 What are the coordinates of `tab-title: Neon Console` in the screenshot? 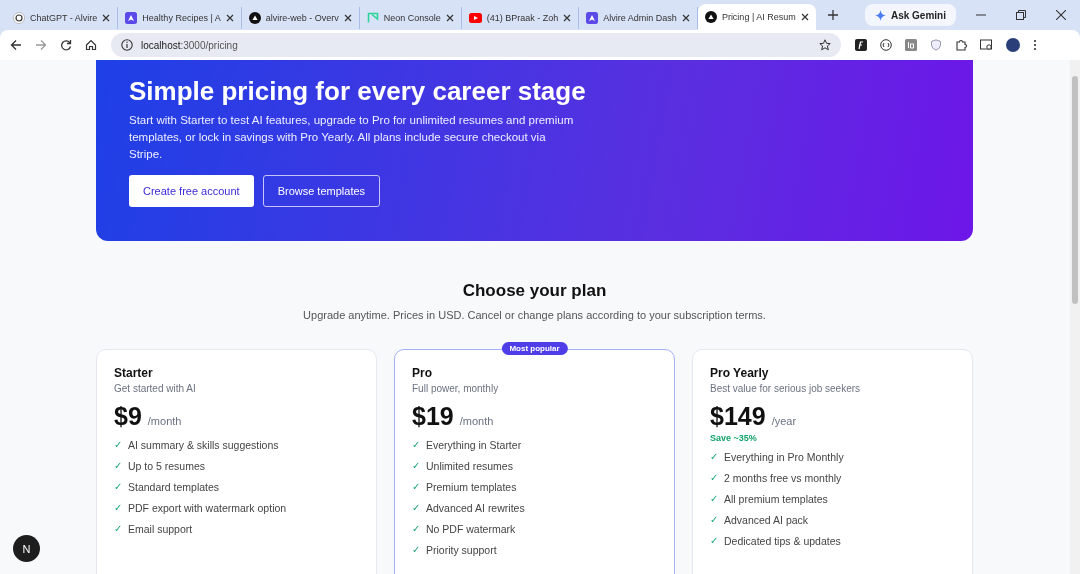 It's located at (412, 18).